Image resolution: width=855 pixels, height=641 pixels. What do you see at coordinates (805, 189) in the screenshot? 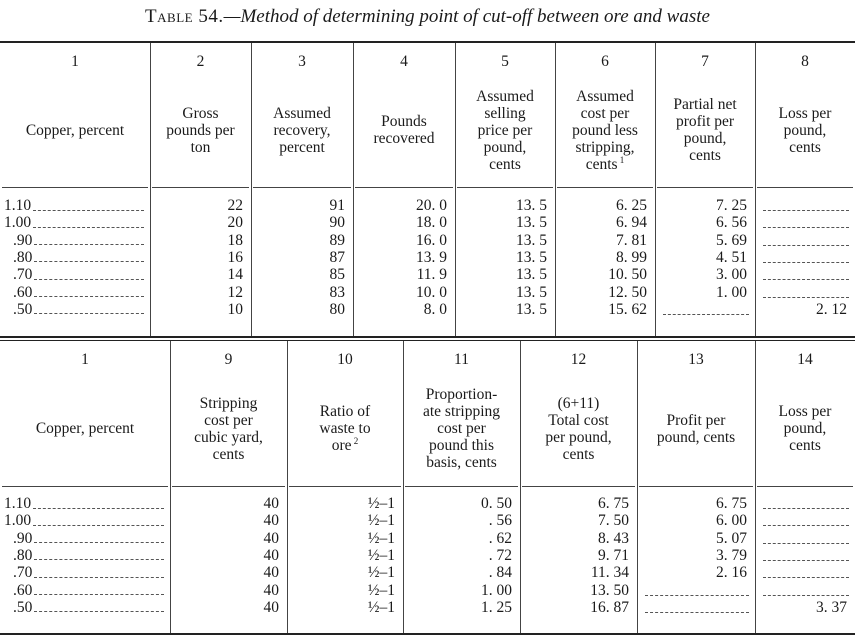
I see `column-8: 8 Loss per pound, cents 2. 12` at bounding box center [805, 189].